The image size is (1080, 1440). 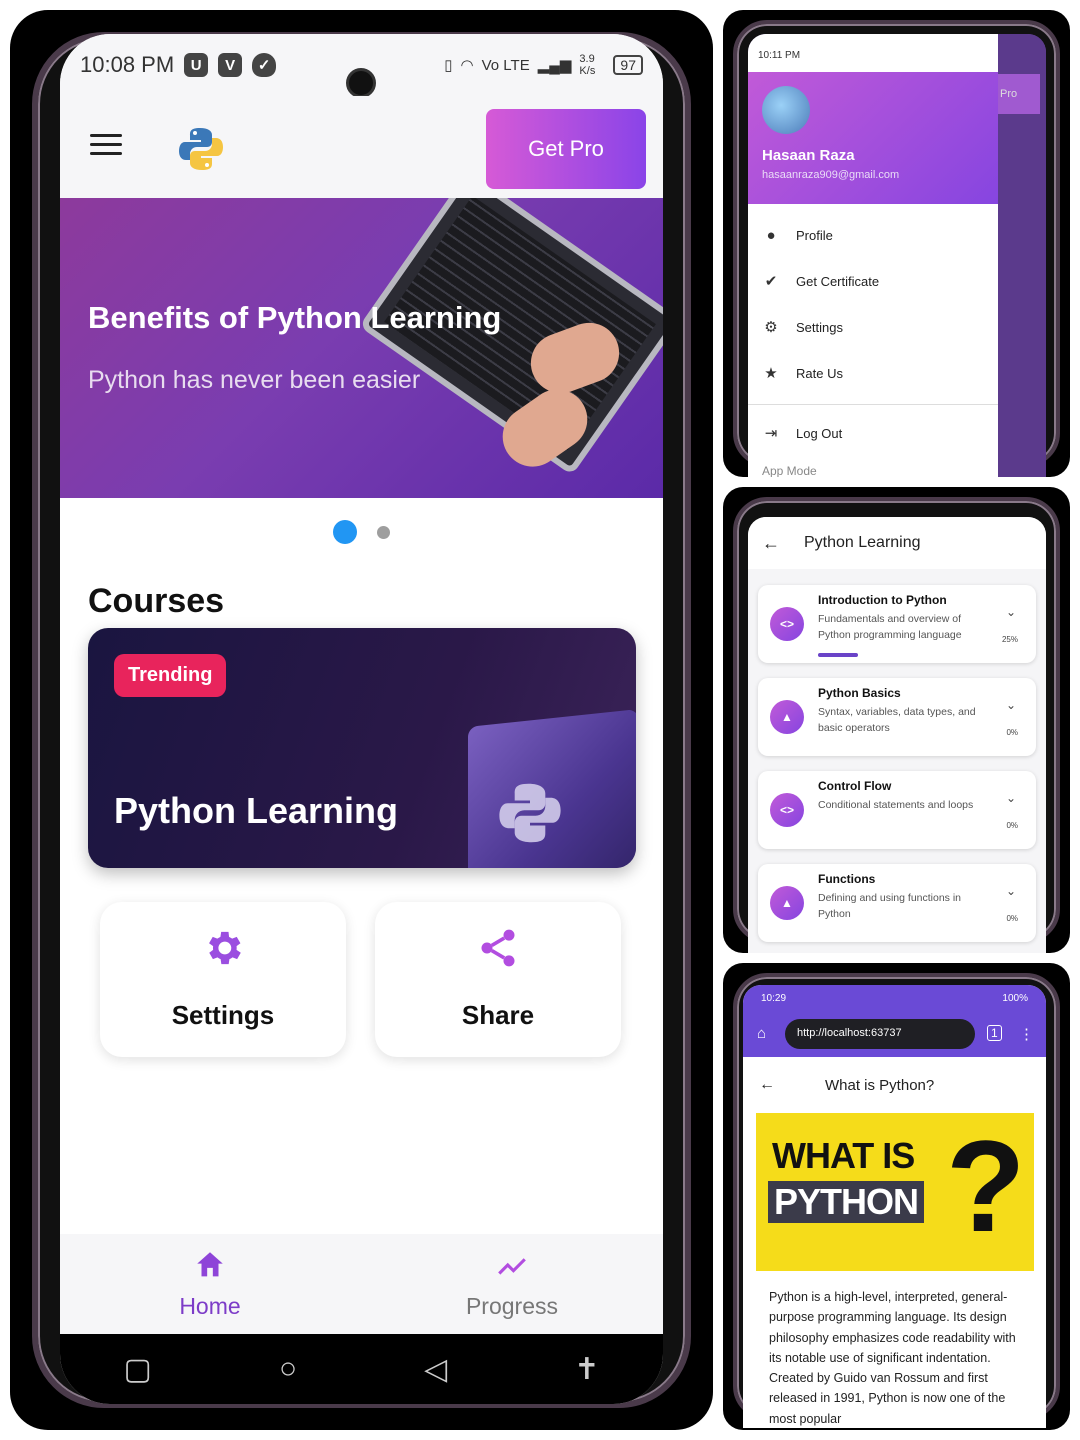 I want to click on share-tile: Share, so click(x=498, y=979).